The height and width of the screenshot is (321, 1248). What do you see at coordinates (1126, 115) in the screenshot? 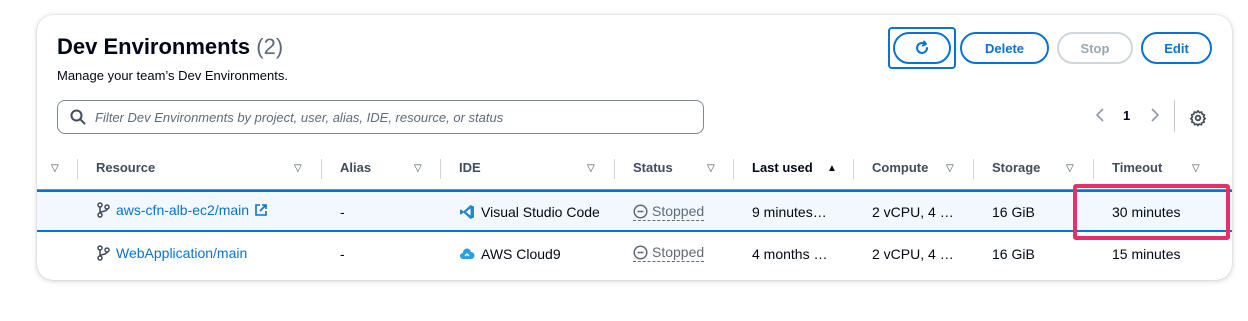
I see `current-page: 1` at bounding box center [1126, 115].